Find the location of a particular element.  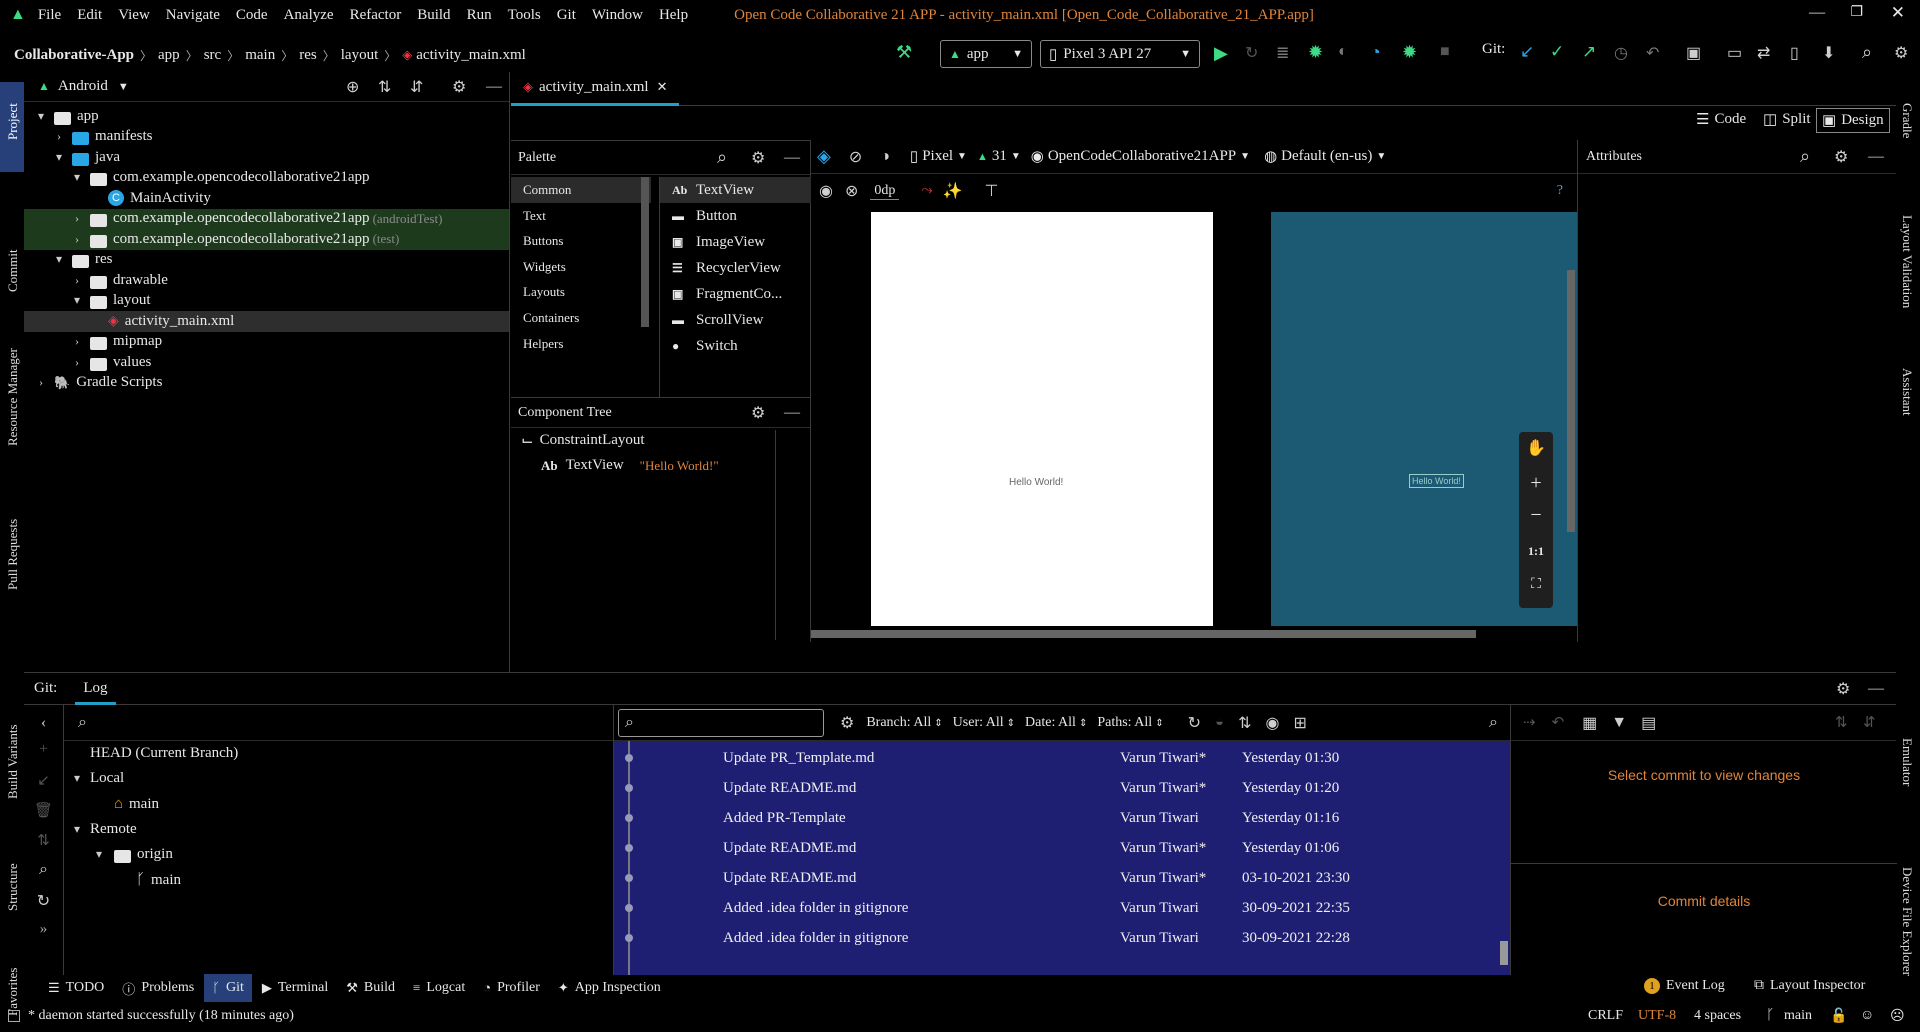

sync-gradle-icon: ⇄ is located at coordinates (1763, 53).